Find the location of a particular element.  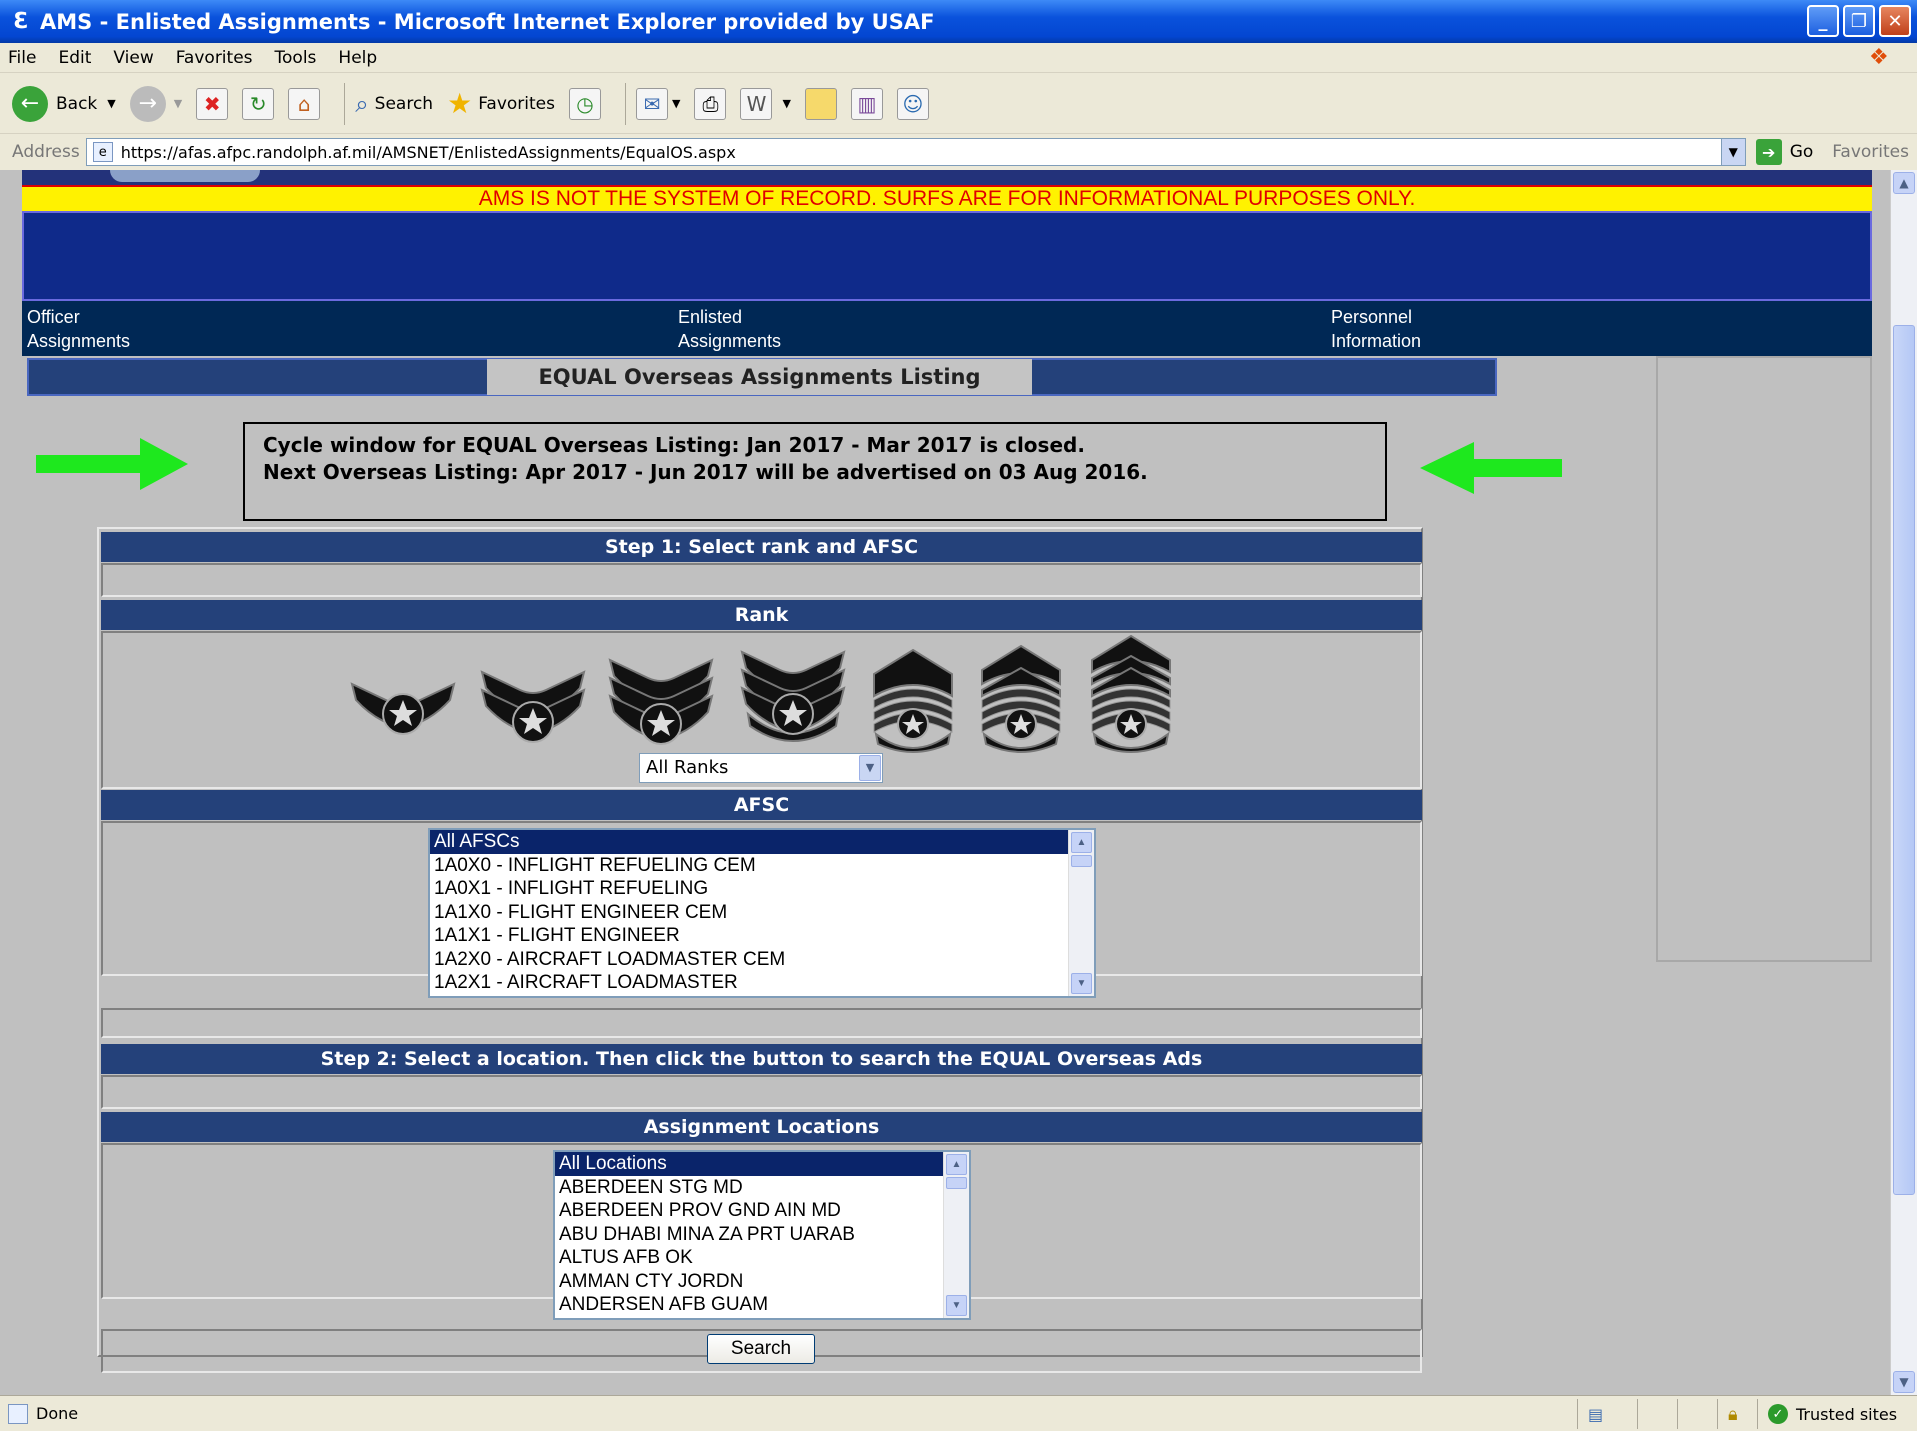

printer-icon: ⎙ is located at coordinates (710, 103).